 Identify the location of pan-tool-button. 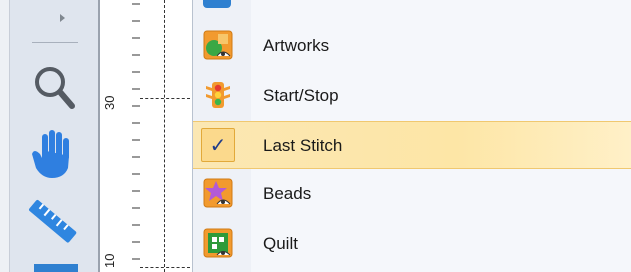
(52, 154).